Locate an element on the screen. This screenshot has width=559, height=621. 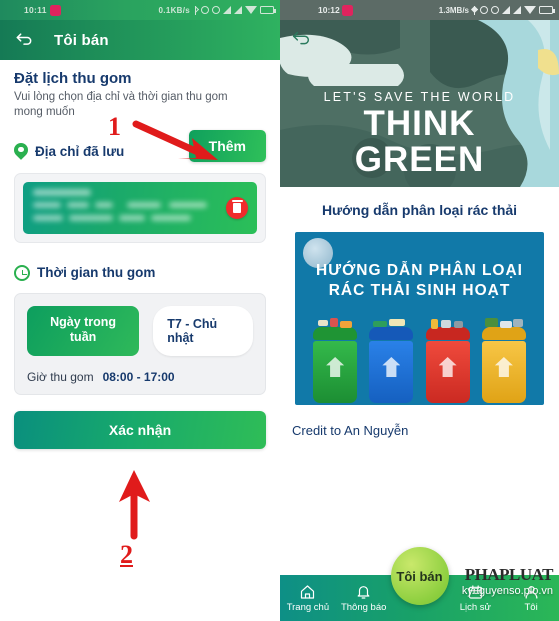
collection-hours-label: Giờ thu gom is located at coordinates (60, 376).